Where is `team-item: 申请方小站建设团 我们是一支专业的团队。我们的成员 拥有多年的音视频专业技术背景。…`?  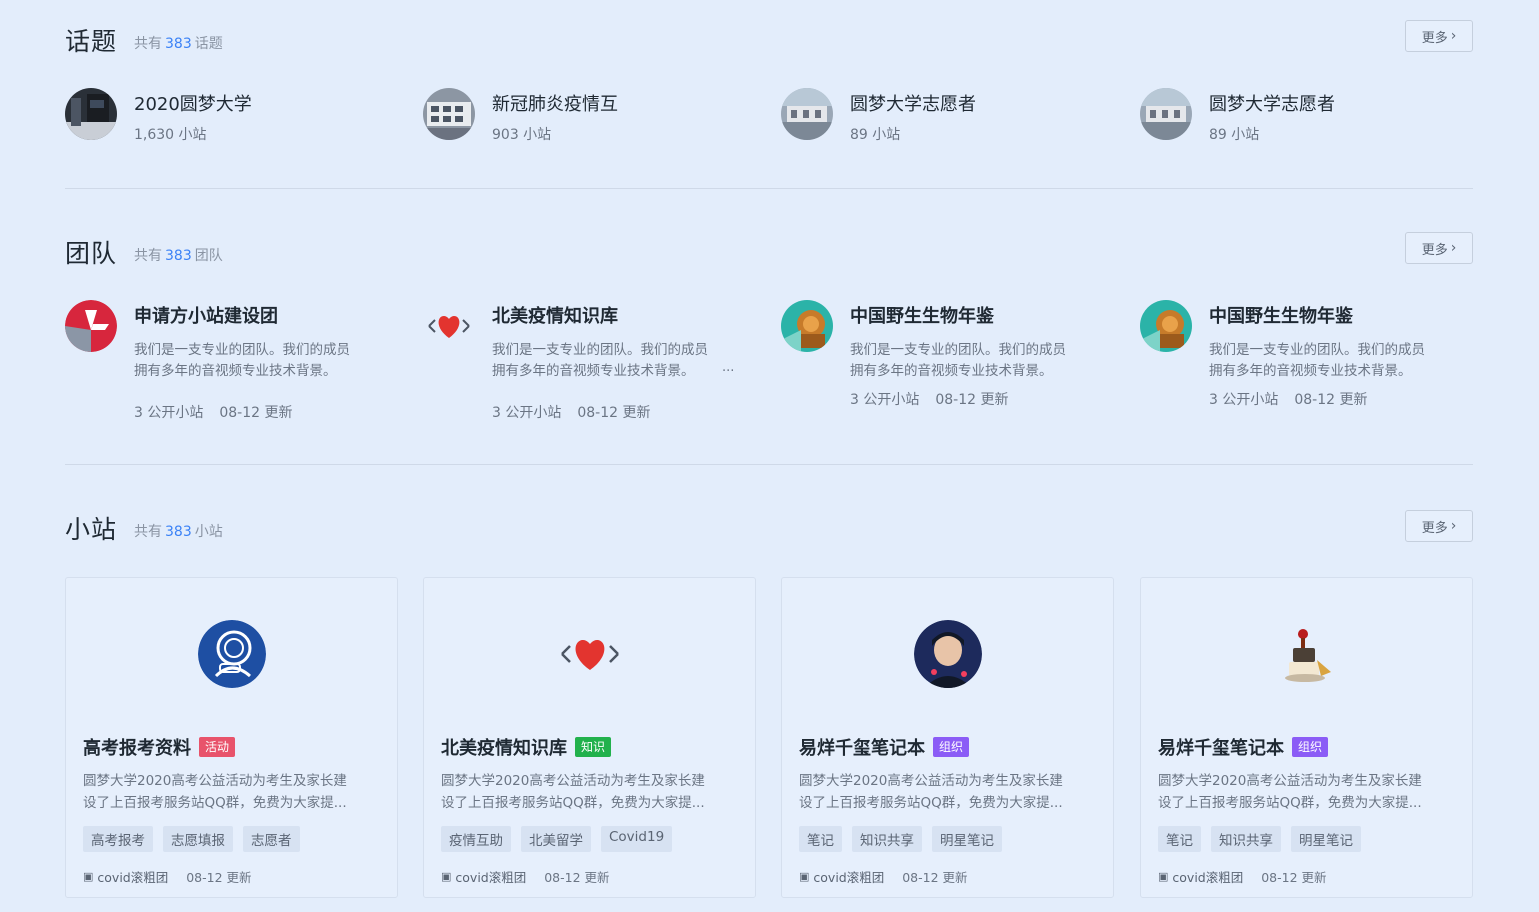 team-item: 申请方小站建设团 我们是一支专业的团队。我们的成员 拥有多年的音视频专业技术背景。… is located at coordinates (225, 365).